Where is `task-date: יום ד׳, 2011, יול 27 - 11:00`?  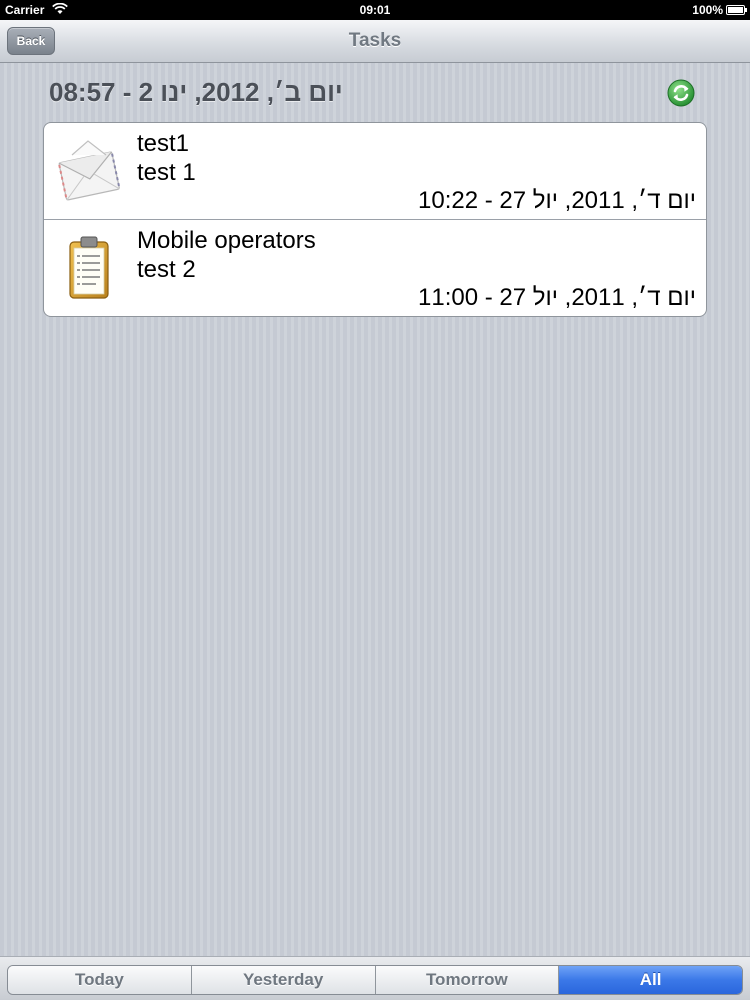 task-date: יום ד׳, 2011, יול 27 - 11:00 is located at coordinates (557, 297).